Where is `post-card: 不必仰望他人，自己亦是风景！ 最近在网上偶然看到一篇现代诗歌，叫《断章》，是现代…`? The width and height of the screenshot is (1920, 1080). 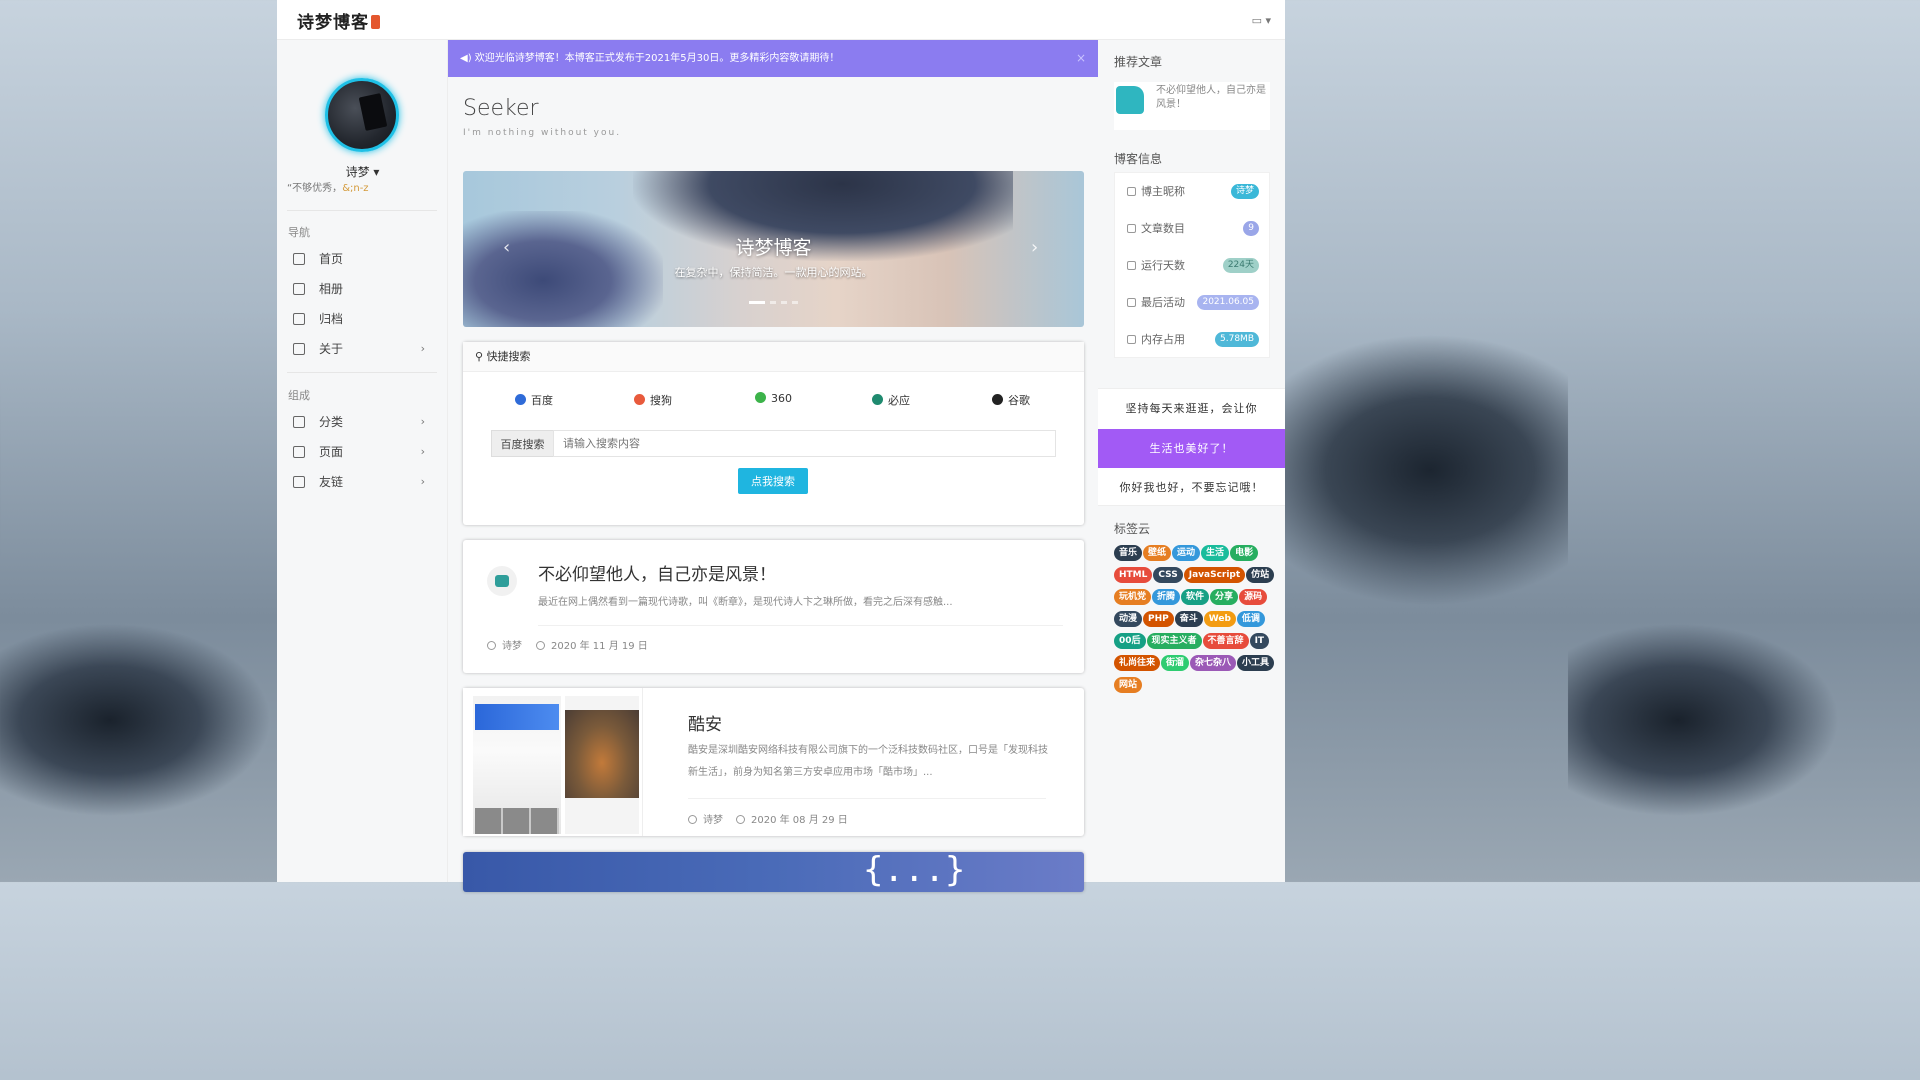 post-card: 不必仰望他人，自己亦是风景！ 最近在网上偶然看到一篇现代诗歌，叫《断章》，是现代… is located at coordinates (773, 606).